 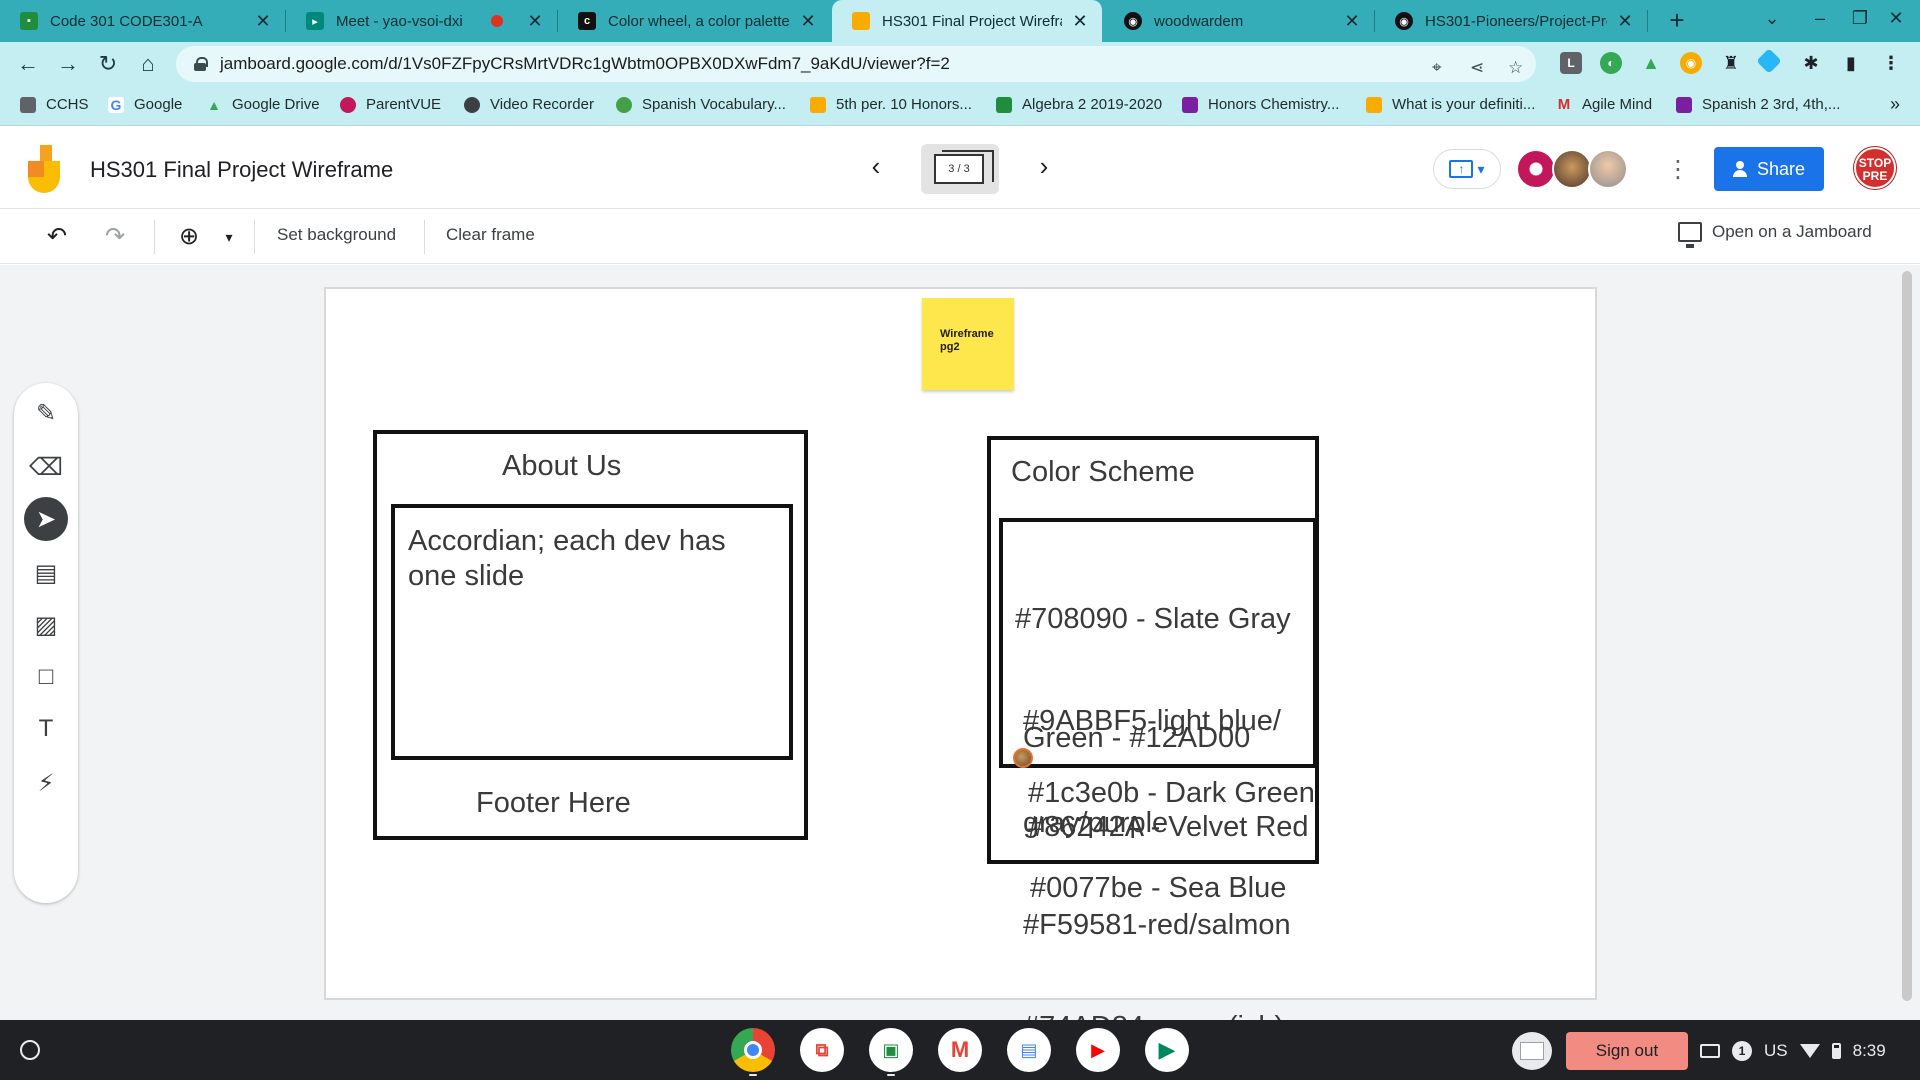 What do you see at coordinates (46, 677) in the screenshot?
I see `shape-icon: □` at bounding box center [46, 677].